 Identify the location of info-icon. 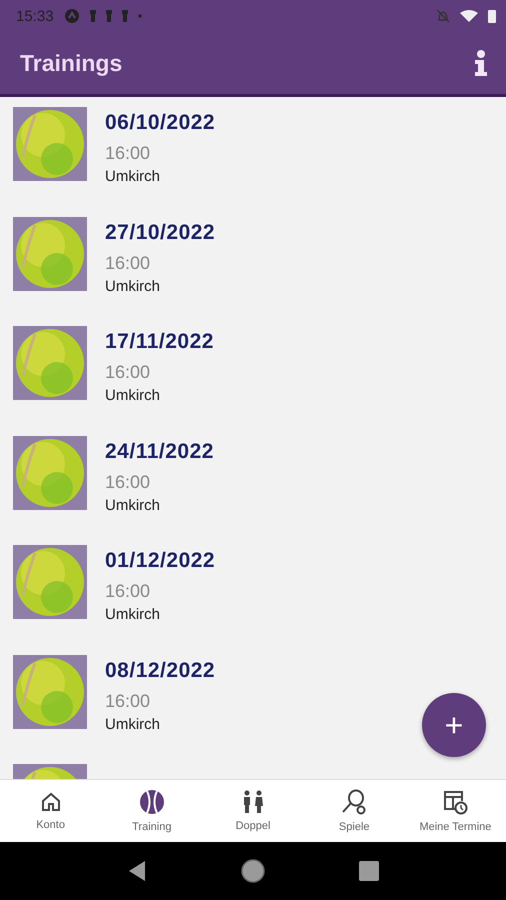
(481, 63).